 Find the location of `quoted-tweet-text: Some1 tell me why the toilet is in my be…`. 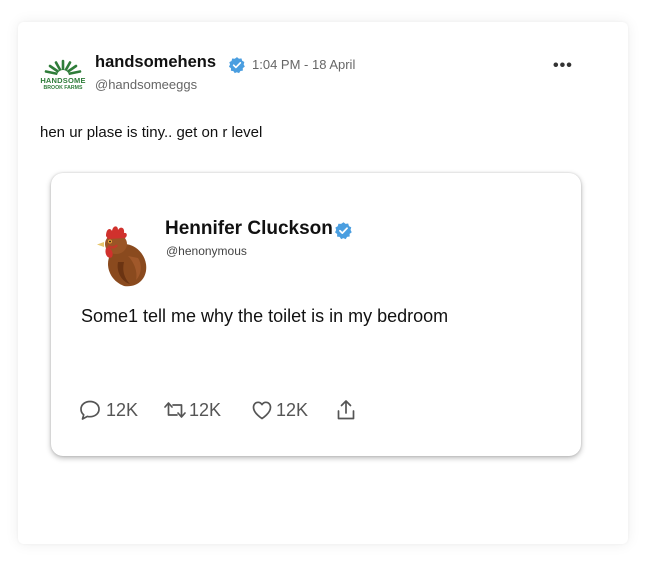

quoted-tweet-text: Some1 tell me why the toilet is in my be… is located at coordinates (265, 316).